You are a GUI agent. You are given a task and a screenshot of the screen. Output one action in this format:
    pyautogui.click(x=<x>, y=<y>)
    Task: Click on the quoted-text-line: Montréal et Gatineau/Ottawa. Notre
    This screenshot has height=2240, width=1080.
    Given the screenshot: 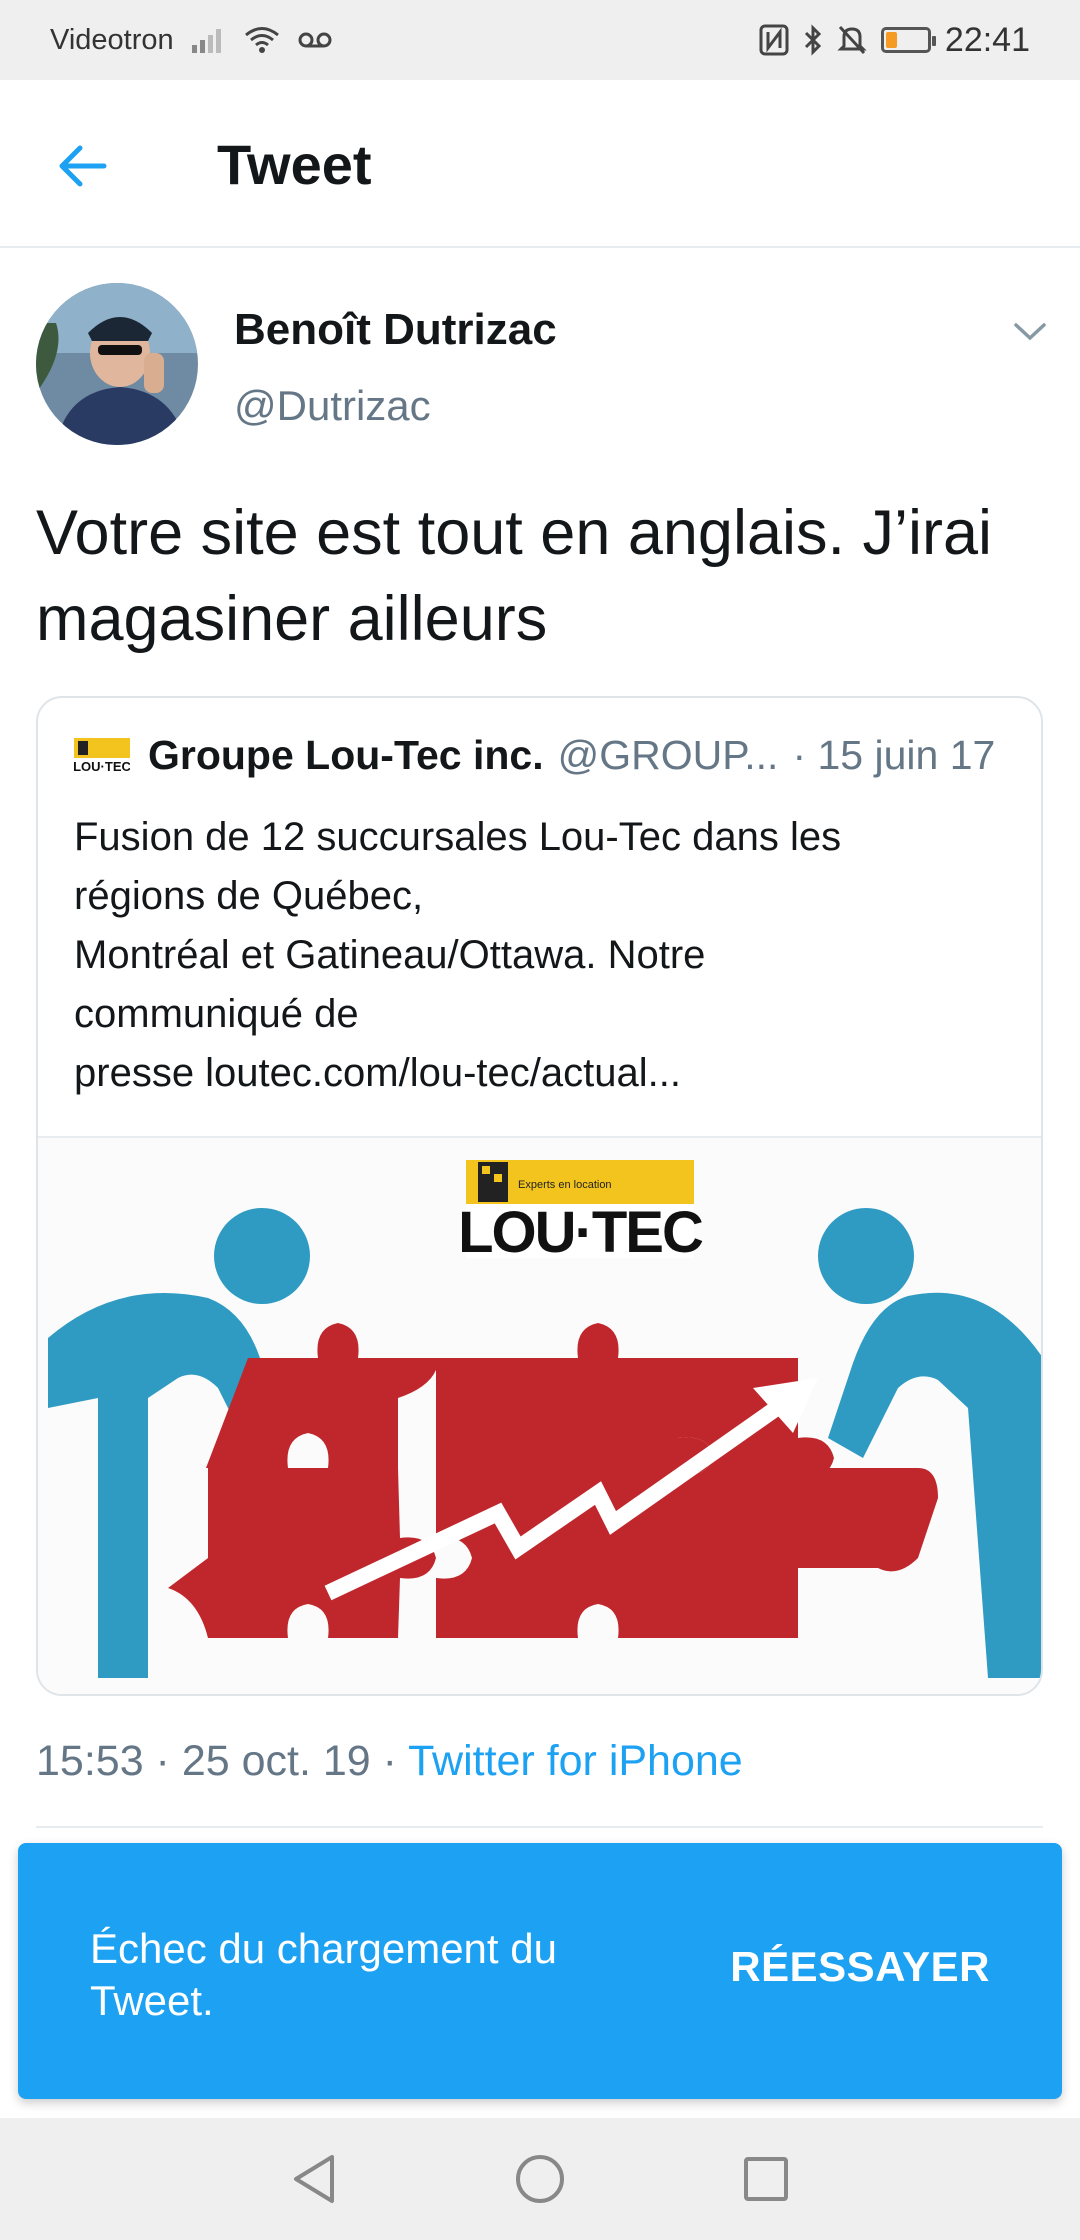 What is the action you would take?
    pyautogui.click(x=390, y=955)
    